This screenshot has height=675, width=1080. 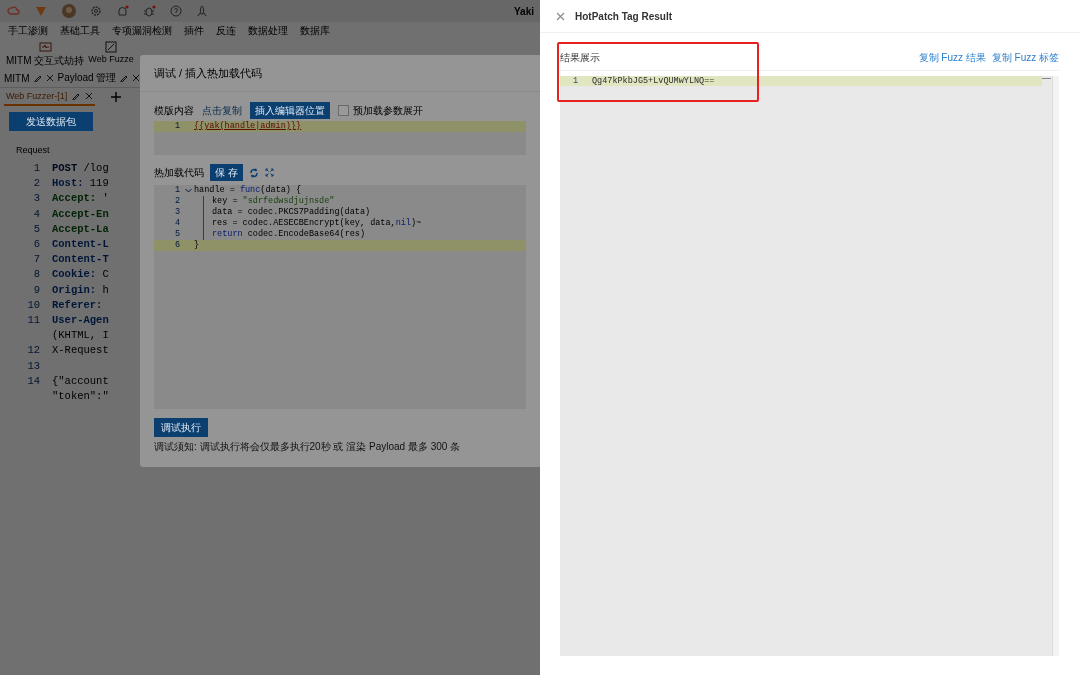 What do you see at coordinates (41, 11) in the screenshot?
I see `v-logo-icon` at bounding box center [41, 11].